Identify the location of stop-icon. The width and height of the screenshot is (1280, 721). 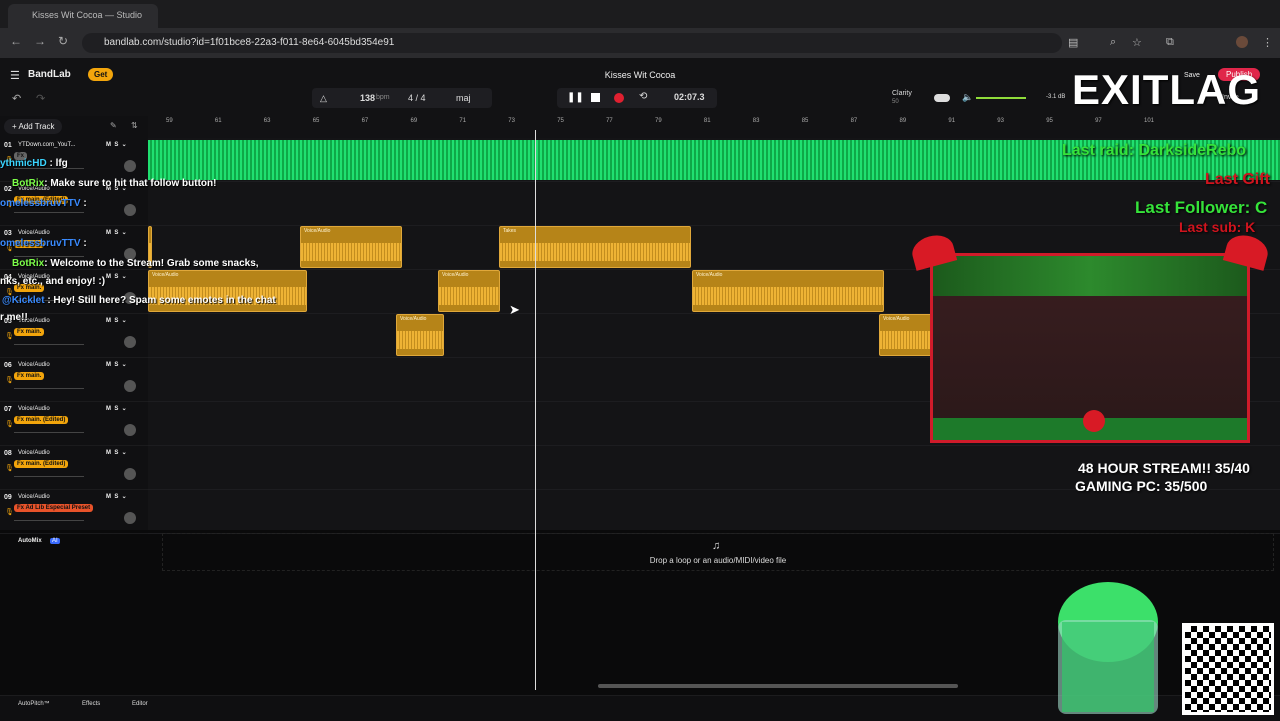
(595, 97).